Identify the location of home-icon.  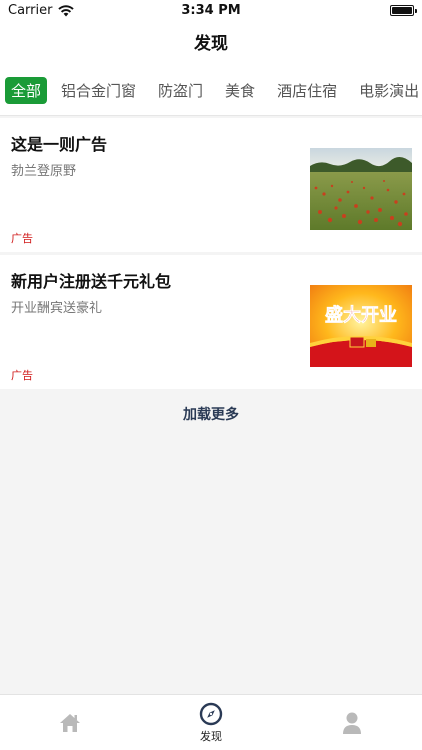
(70, 722).